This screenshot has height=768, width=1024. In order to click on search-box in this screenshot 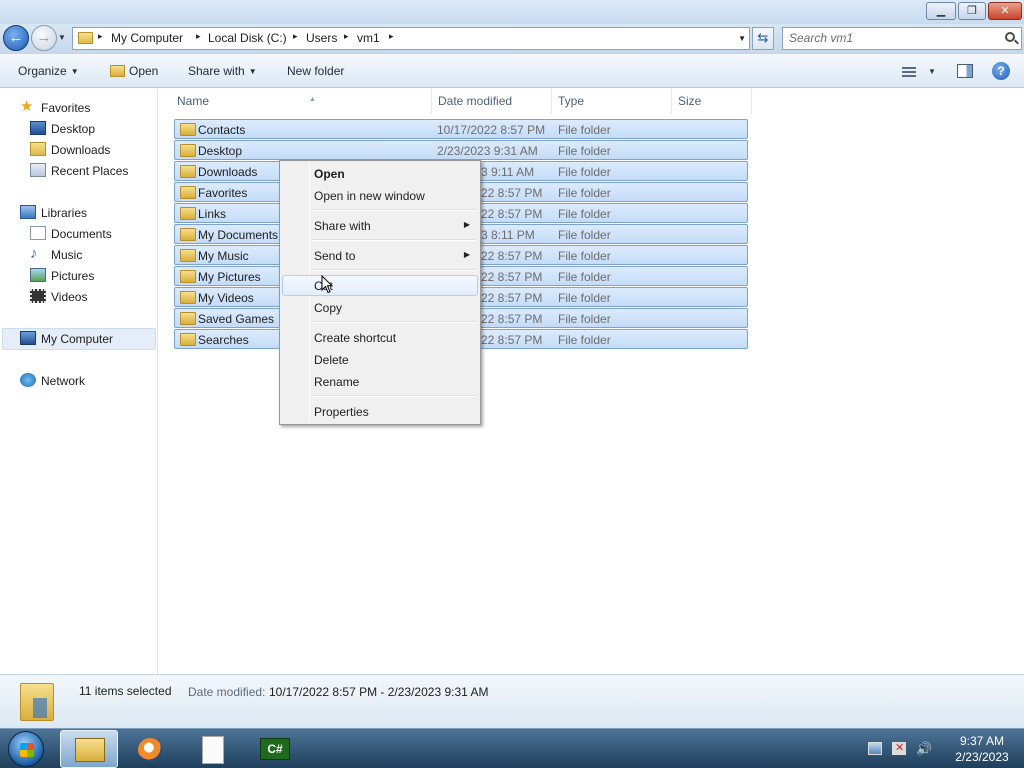, I will do `click(902, 38)`.